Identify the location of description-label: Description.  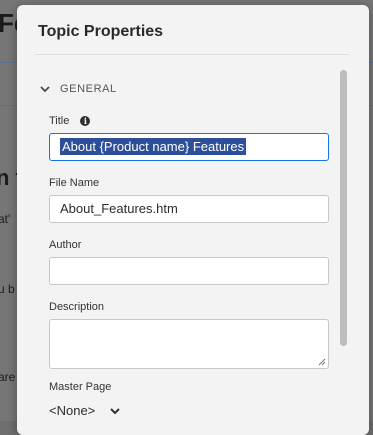
(77, 307).